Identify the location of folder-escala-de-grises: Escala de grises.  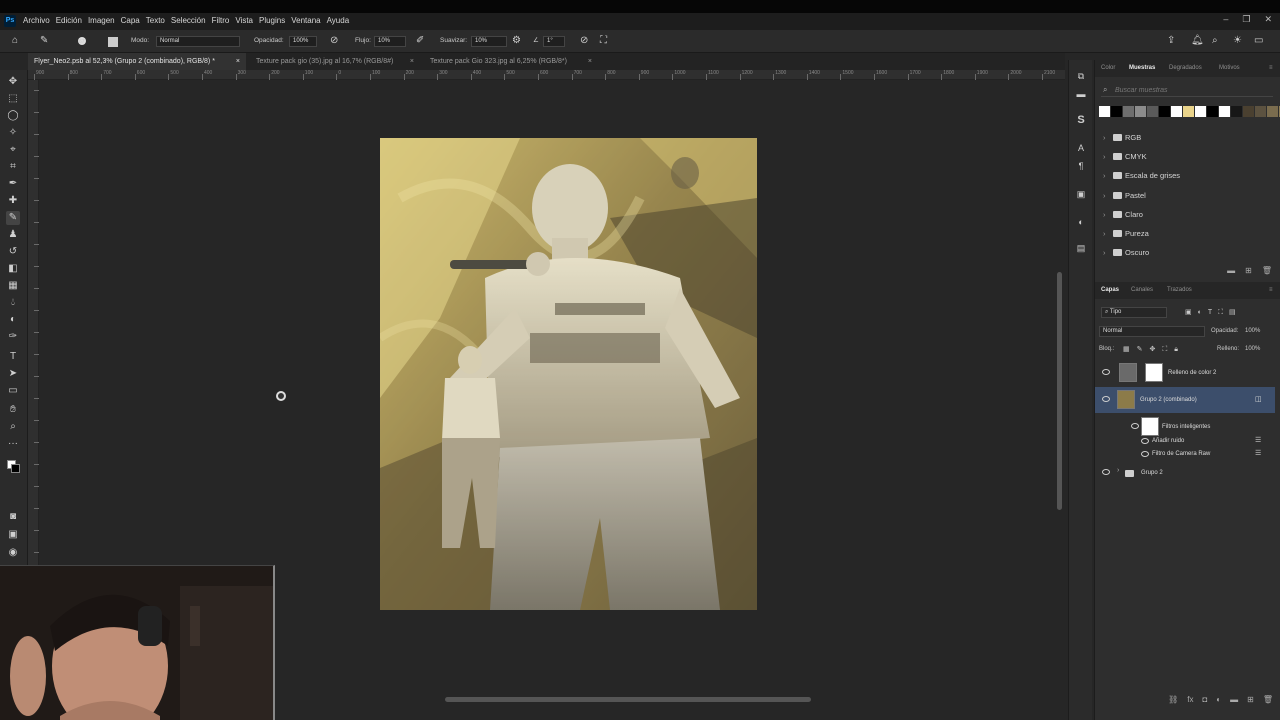
(1187, 175).